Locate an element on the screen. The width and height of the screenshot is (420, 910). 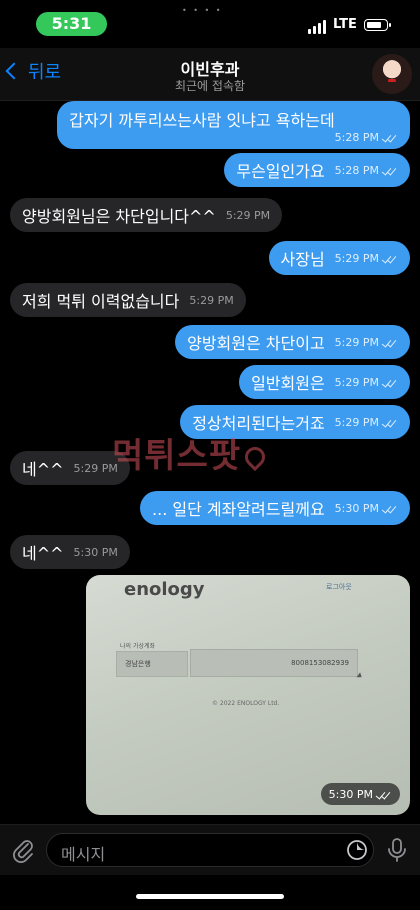
microphone-icon is located at coordinates (397, 850).